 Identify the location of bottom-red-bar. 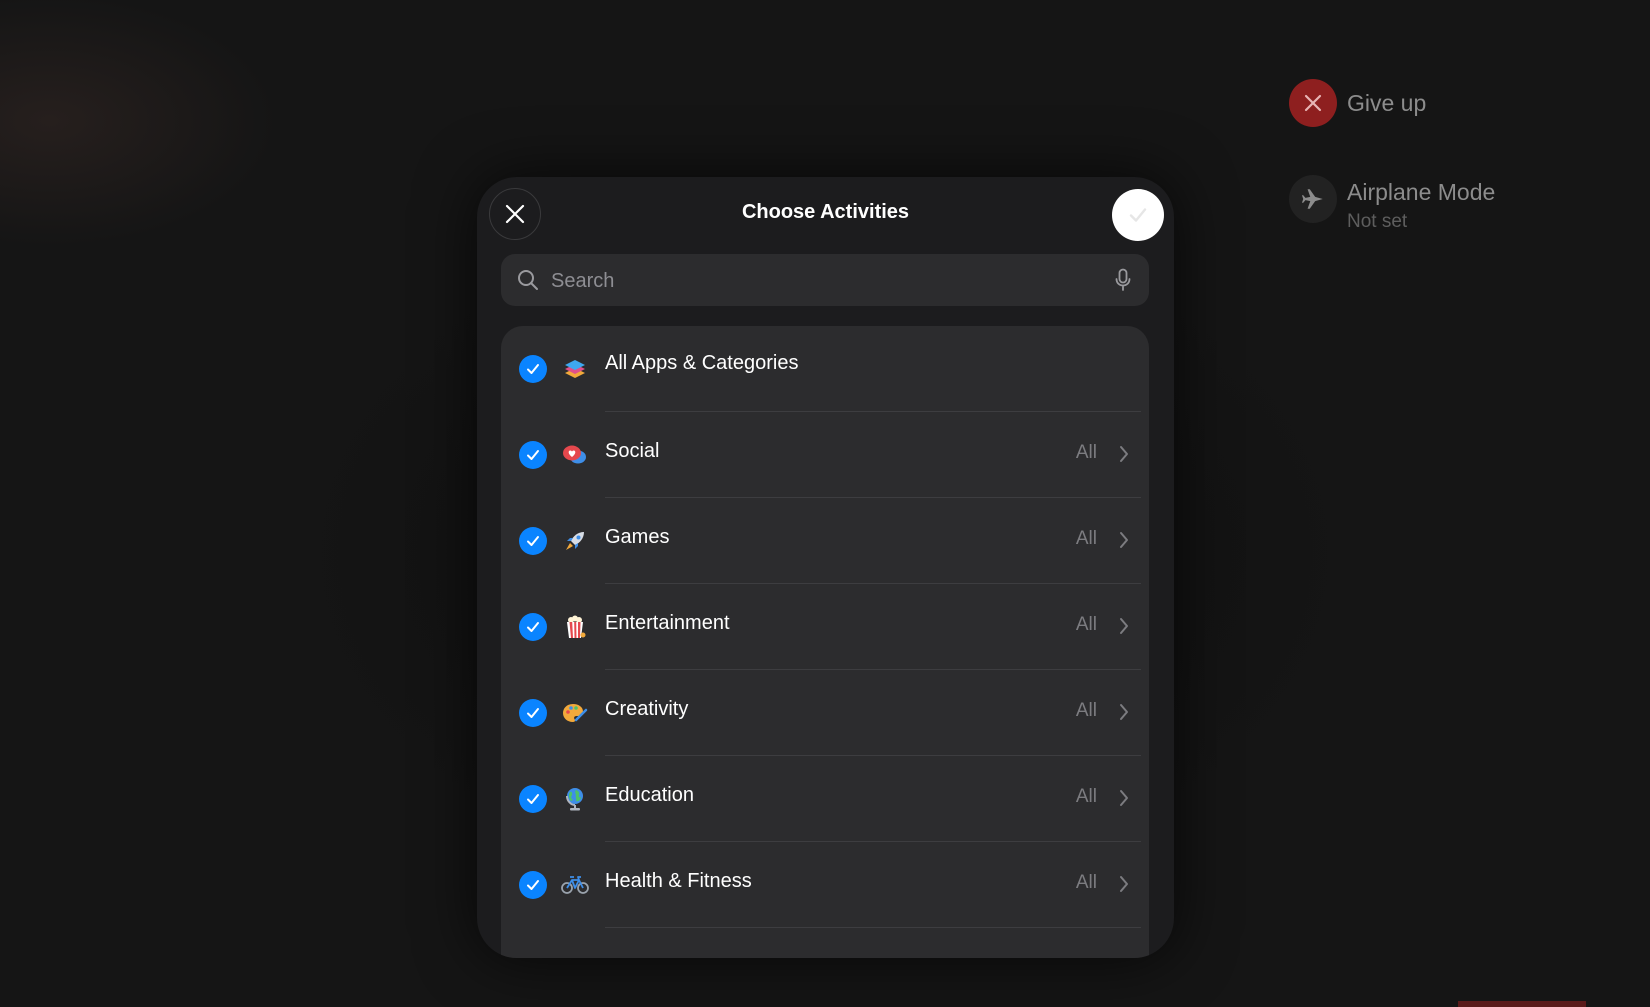
(1522, 1004).